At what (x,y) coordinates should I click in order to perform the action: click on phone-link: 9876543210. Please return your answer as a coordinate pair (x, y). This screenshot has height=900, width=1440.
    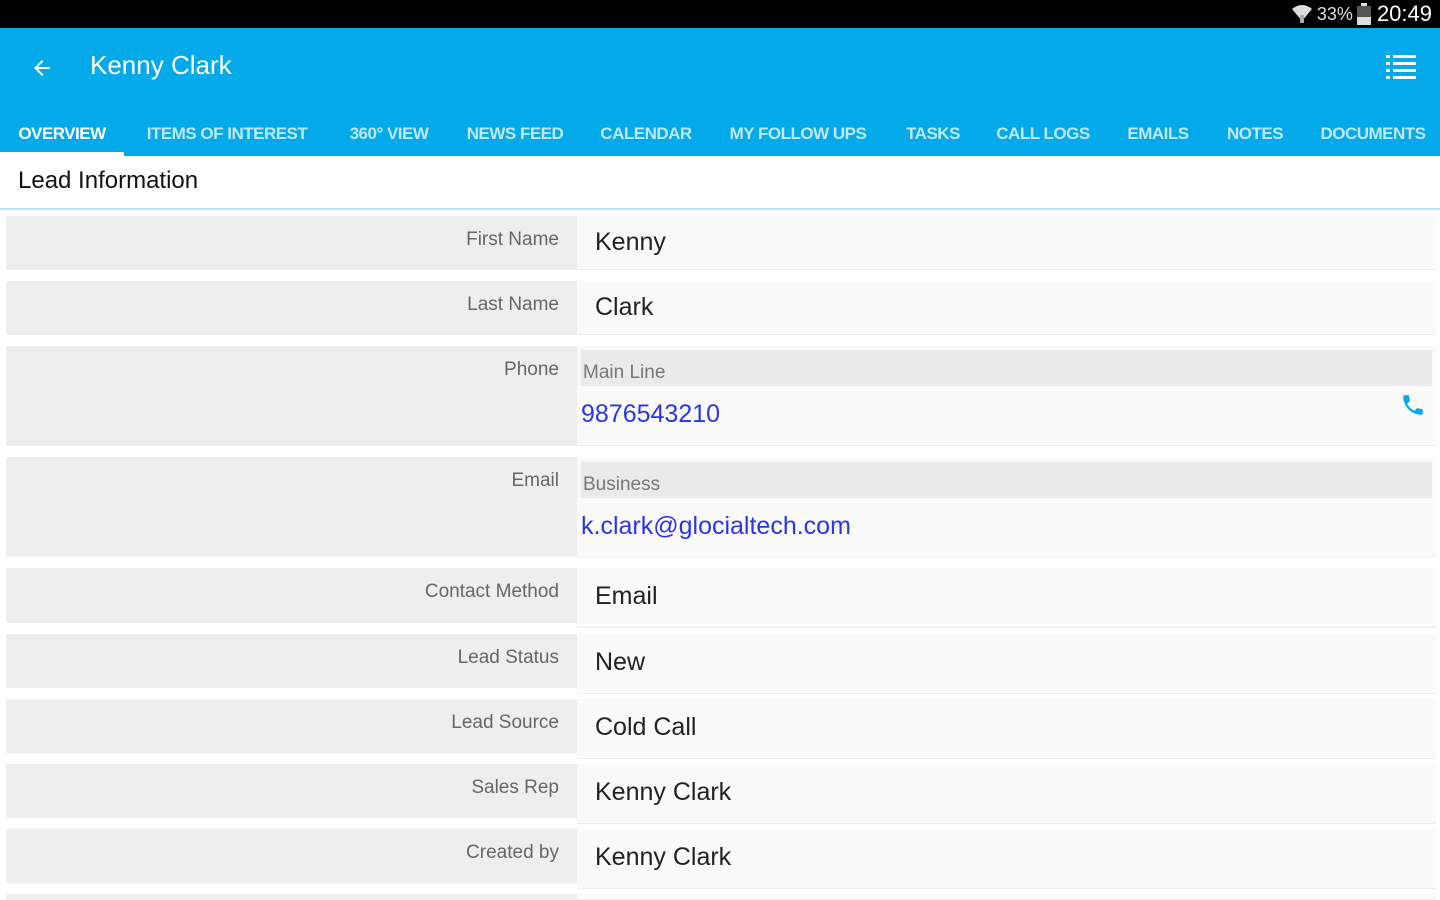
    Looking at the image, I should click on (650, 414).